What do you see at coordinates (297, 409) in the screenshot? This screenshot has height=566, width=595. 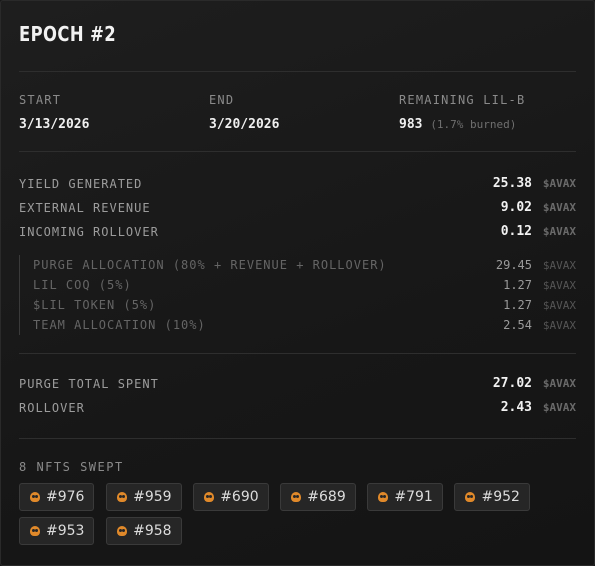 I see `total-row-rollover: ROLLOVER 2.43 $AVAX` at bounding box center [297, 409].